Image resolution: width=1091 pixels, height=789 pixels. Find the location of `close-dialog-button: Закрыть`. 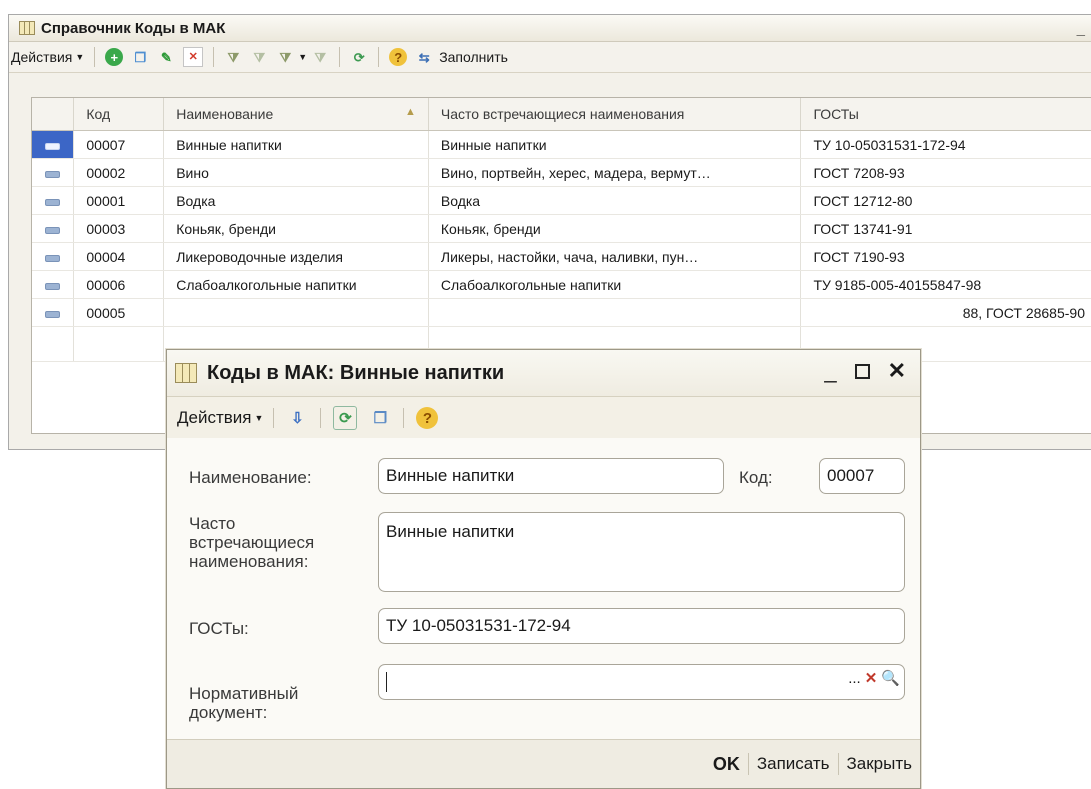

close-dialog-button: Закрыть is located at coordinates (879, 764).